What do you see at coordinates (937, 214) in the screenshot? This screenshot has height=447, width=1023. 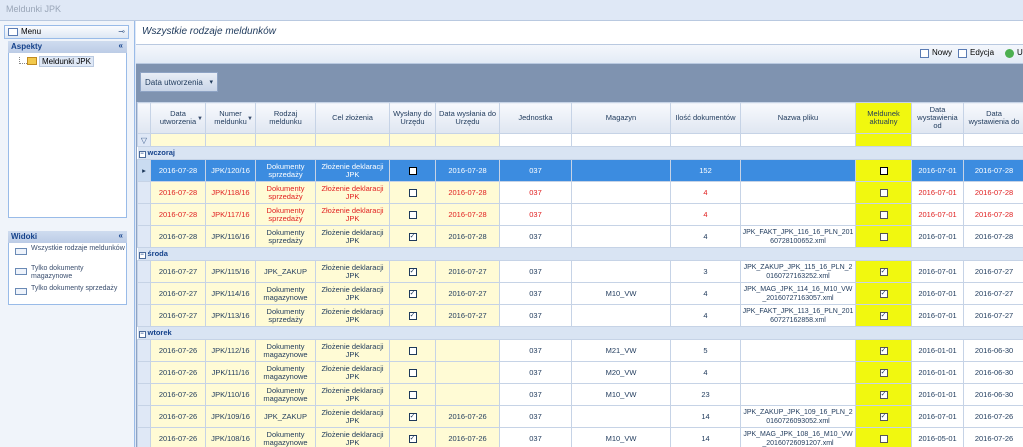 I see `cell-from: 2016-07-01` at bounding box center [937, 214].